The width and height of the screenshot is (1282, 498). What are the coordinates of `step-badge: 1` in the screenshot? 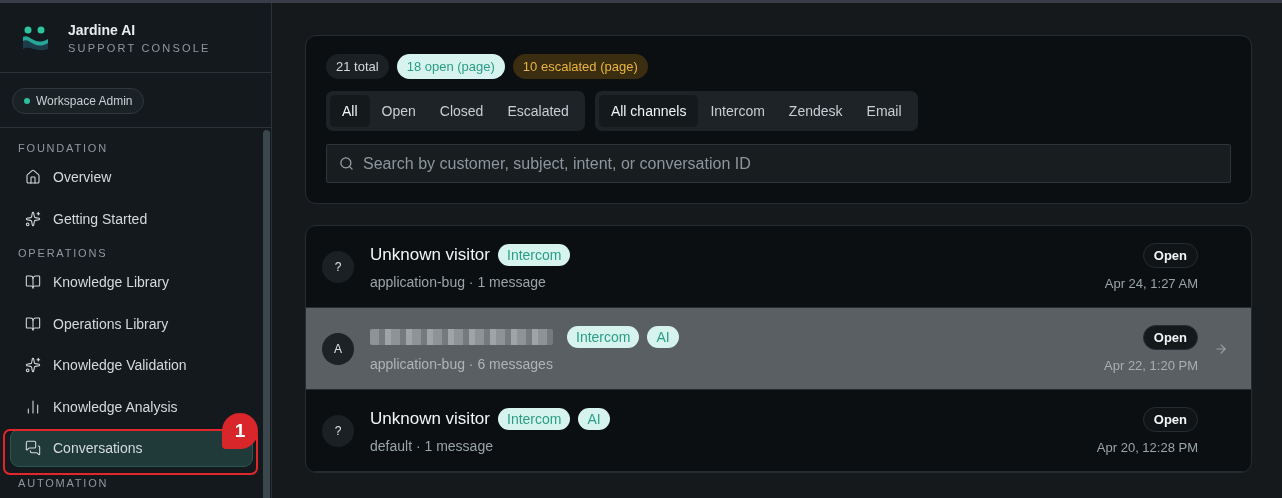 It's located at (240, 431).